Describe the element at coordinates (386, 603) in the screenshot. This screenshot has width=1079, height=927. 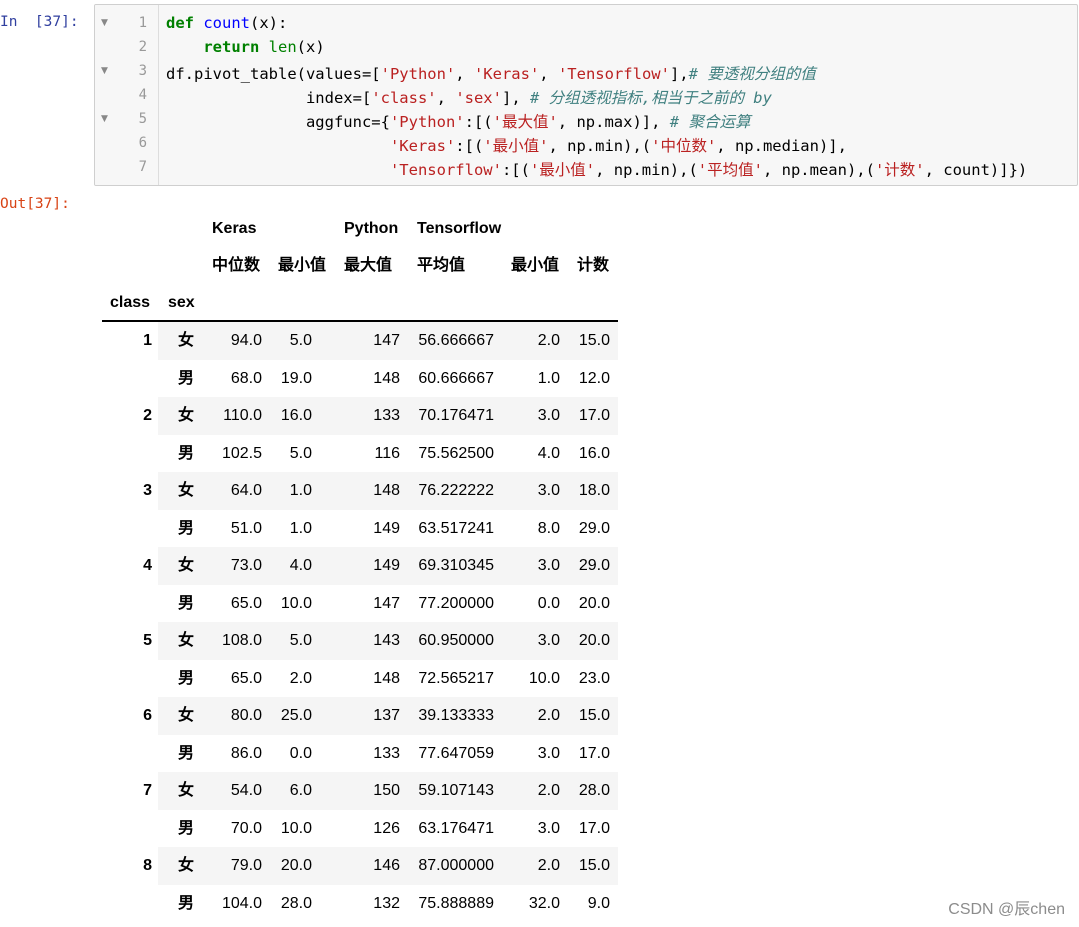
I see `table-cell: 147` at that location.